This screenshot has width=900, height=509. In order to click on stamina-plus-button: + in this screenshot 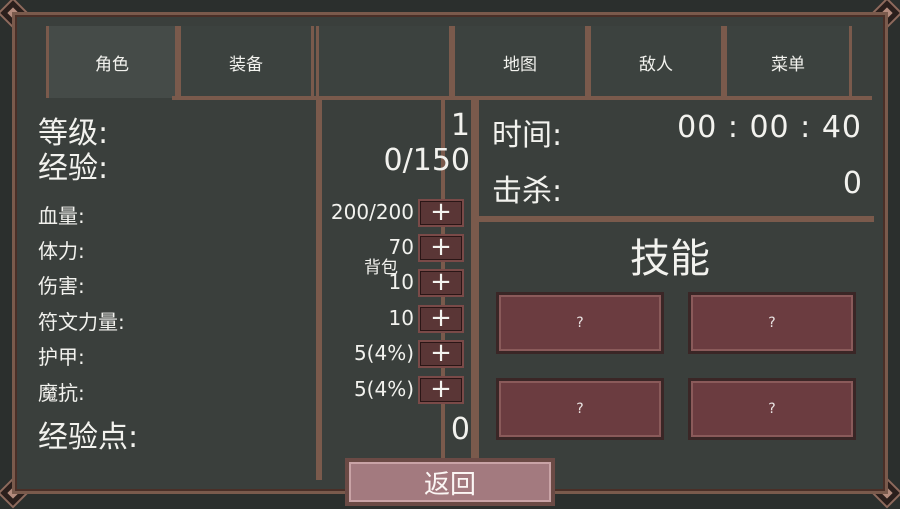, I will do `click(441, 248)`.